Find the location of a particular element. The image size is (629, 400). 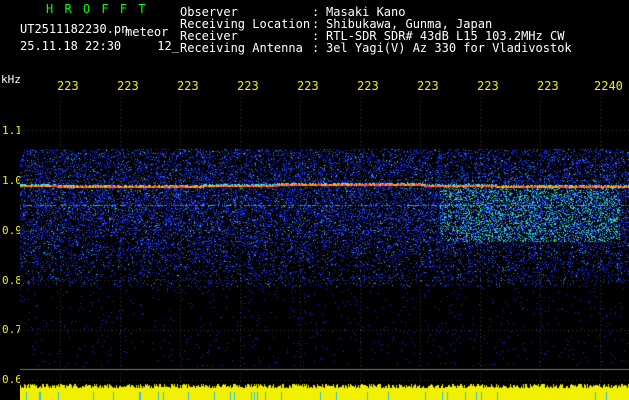

y-axis-unit: kHz is located at coordinates (11, 79).